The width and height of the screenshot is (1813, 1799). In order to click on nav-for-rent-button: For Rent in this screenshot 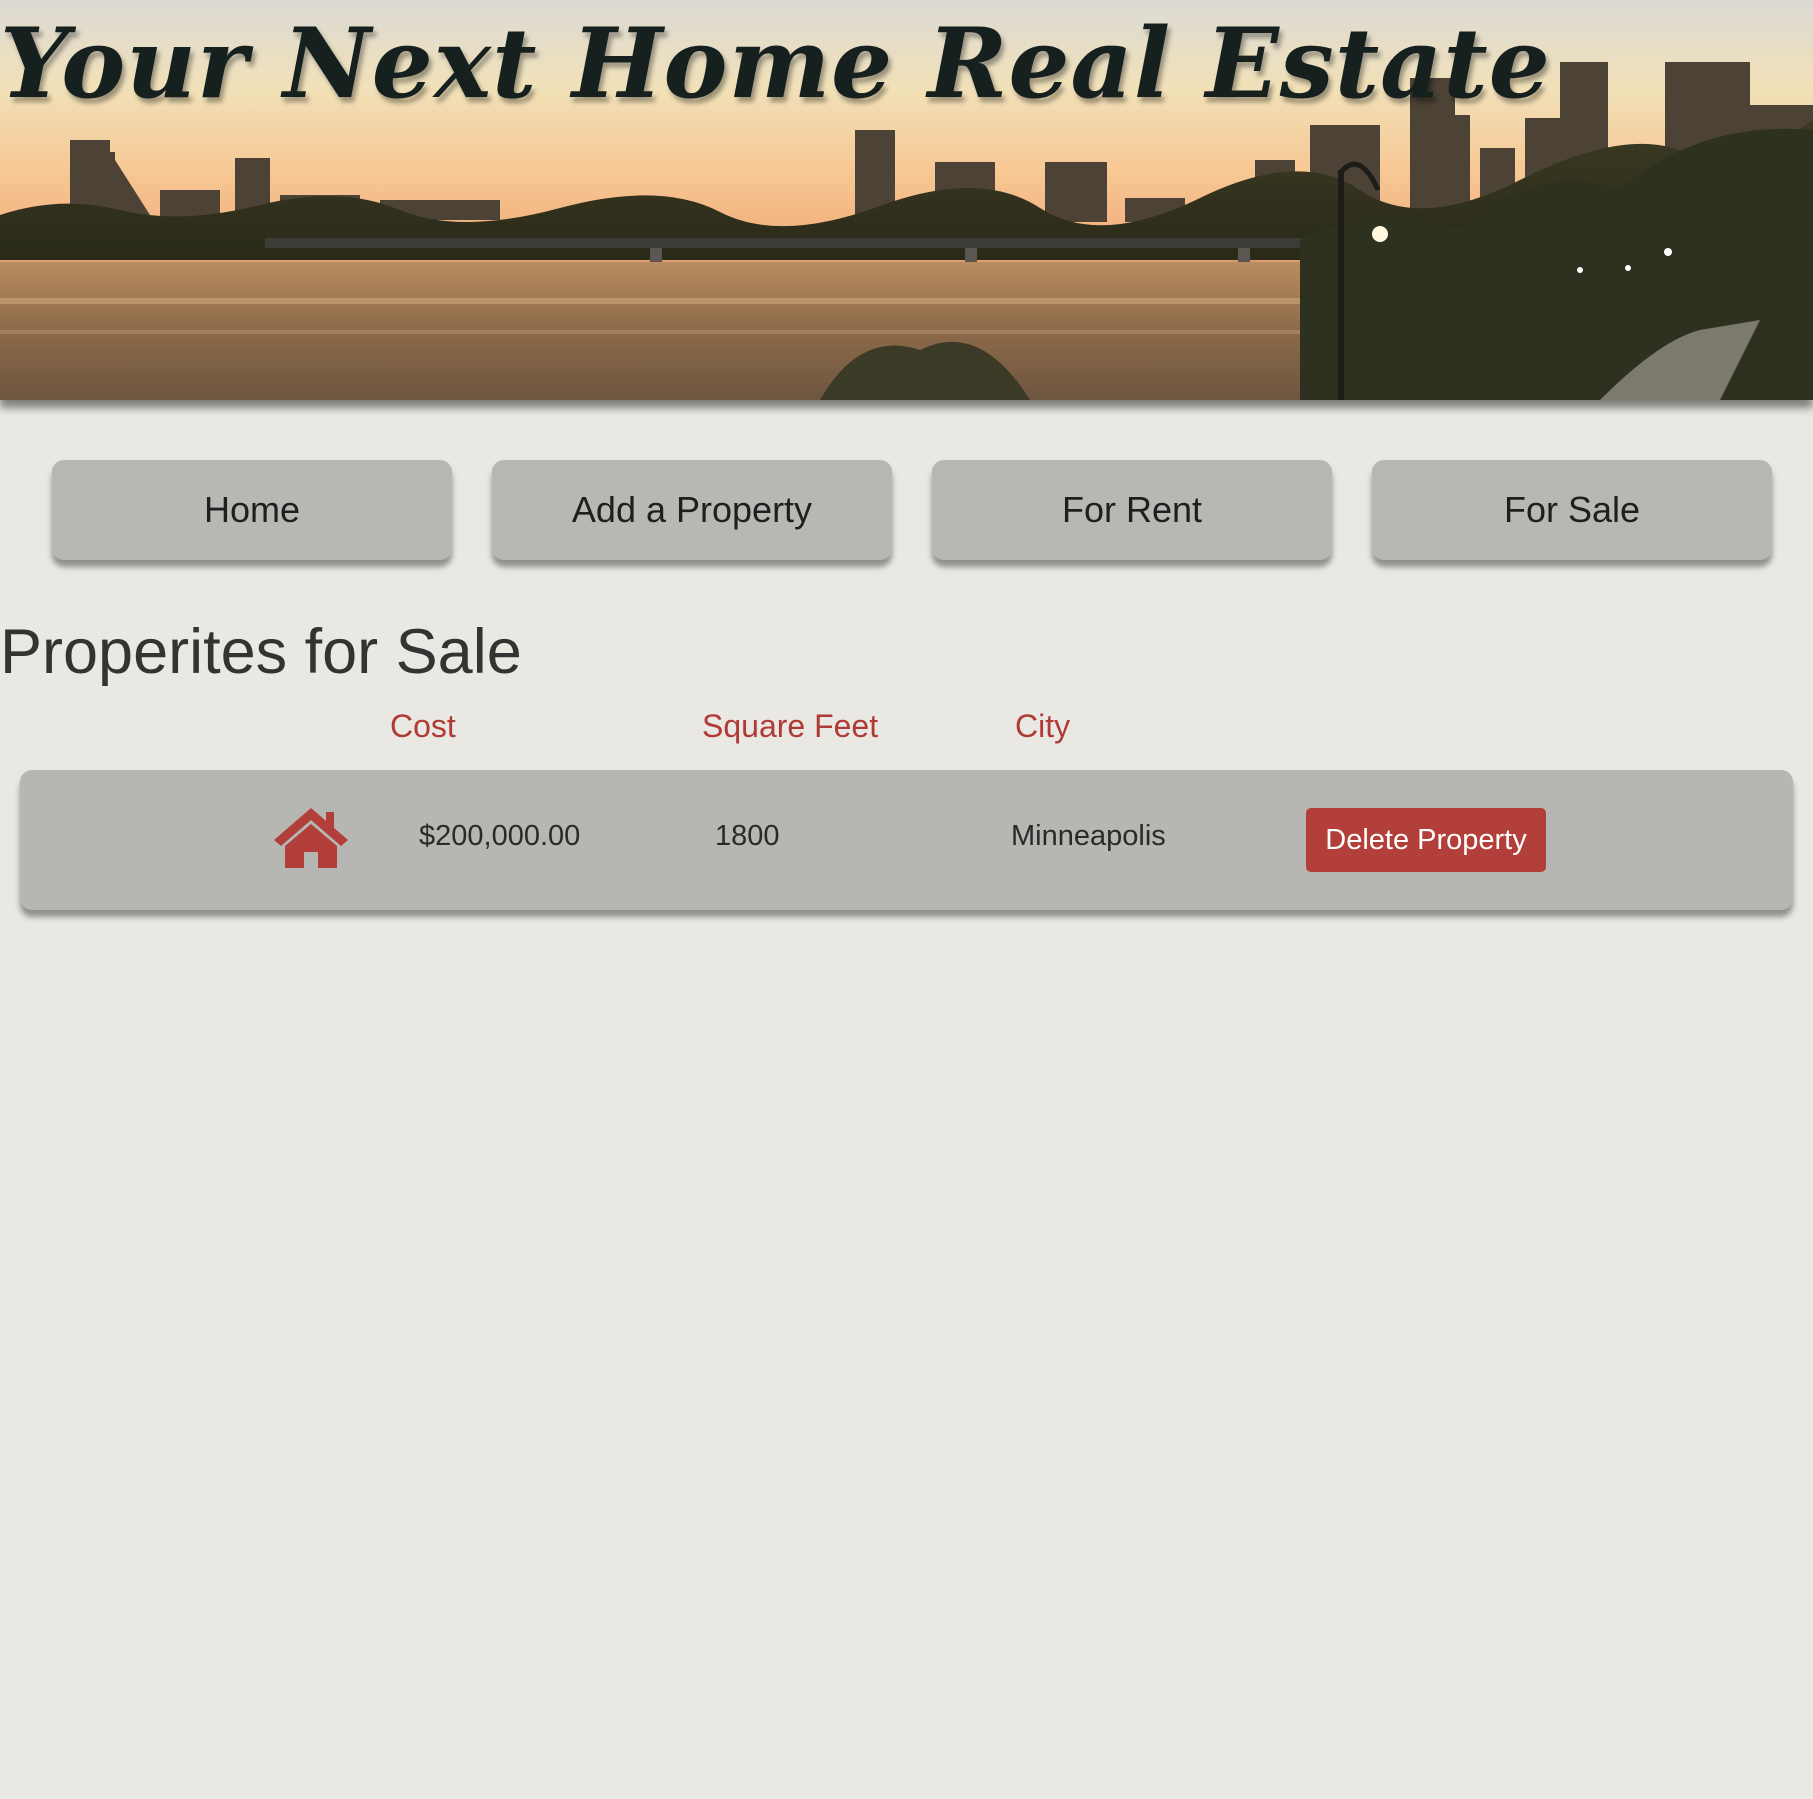, I will do `click(1132, 510)`.